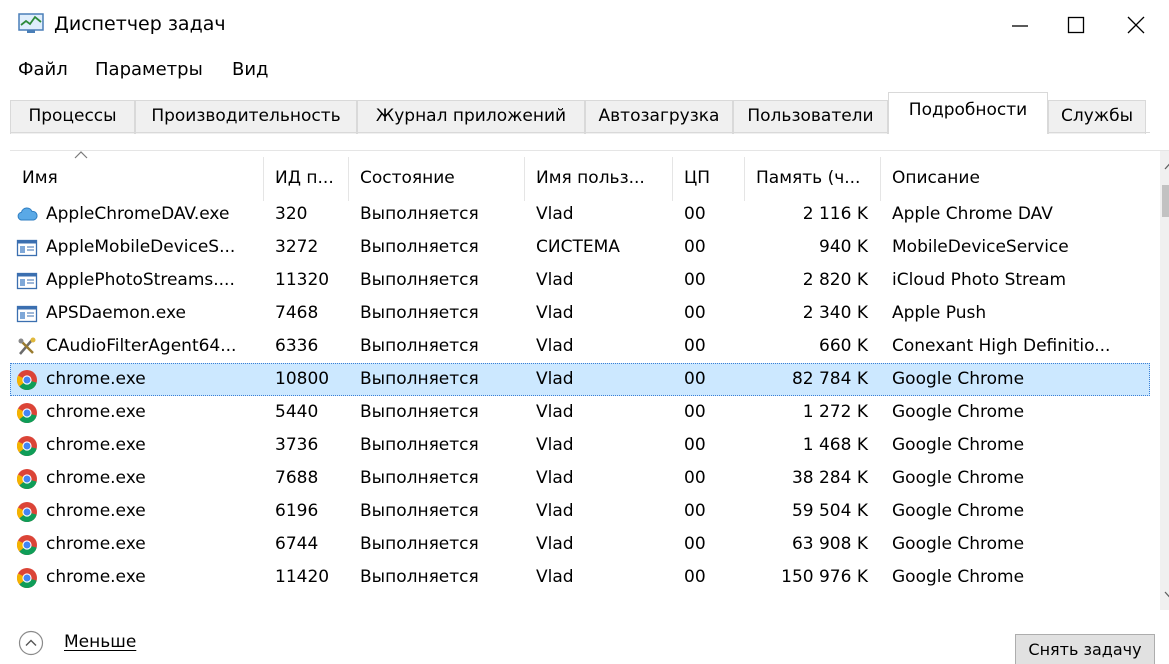 The image size is (1169, 664). Describe the element at coordinates (1015, 177) in the screenshot. I see `column-header-description: Описание` at that location.